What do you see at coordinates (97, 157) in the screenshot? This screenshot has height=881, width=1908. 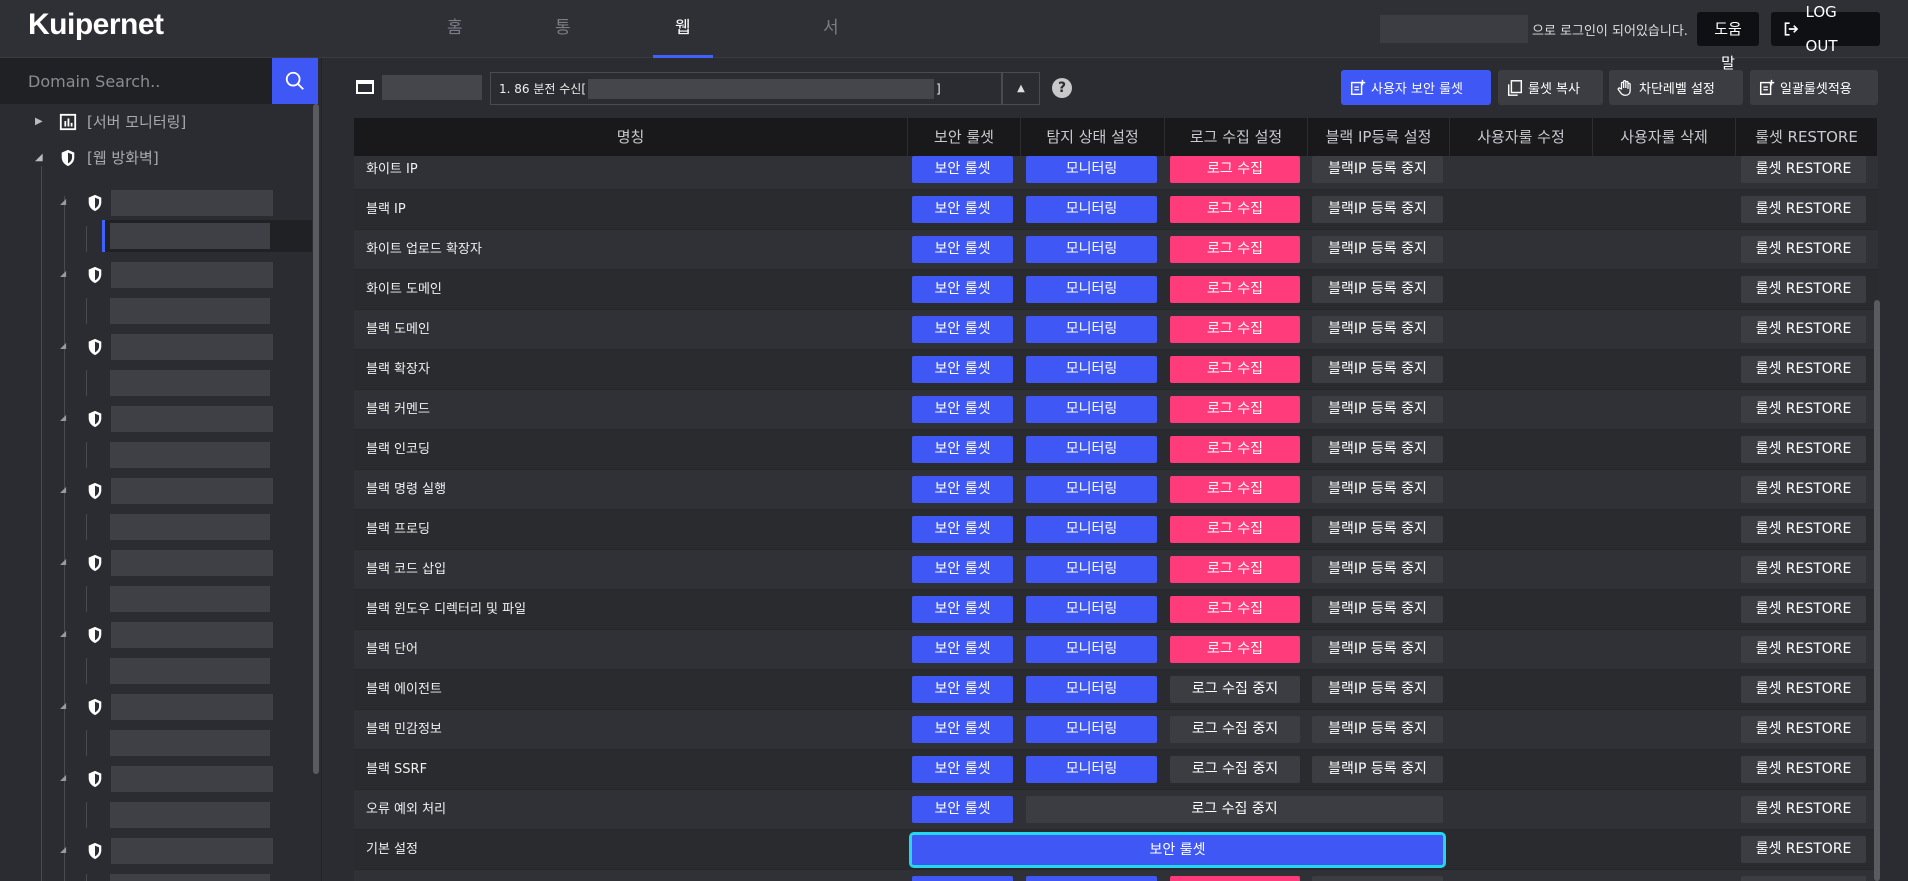 I see `tree-item-web-firewall: ◢ [웹 방화벽]` at bounding box center [97, 157].